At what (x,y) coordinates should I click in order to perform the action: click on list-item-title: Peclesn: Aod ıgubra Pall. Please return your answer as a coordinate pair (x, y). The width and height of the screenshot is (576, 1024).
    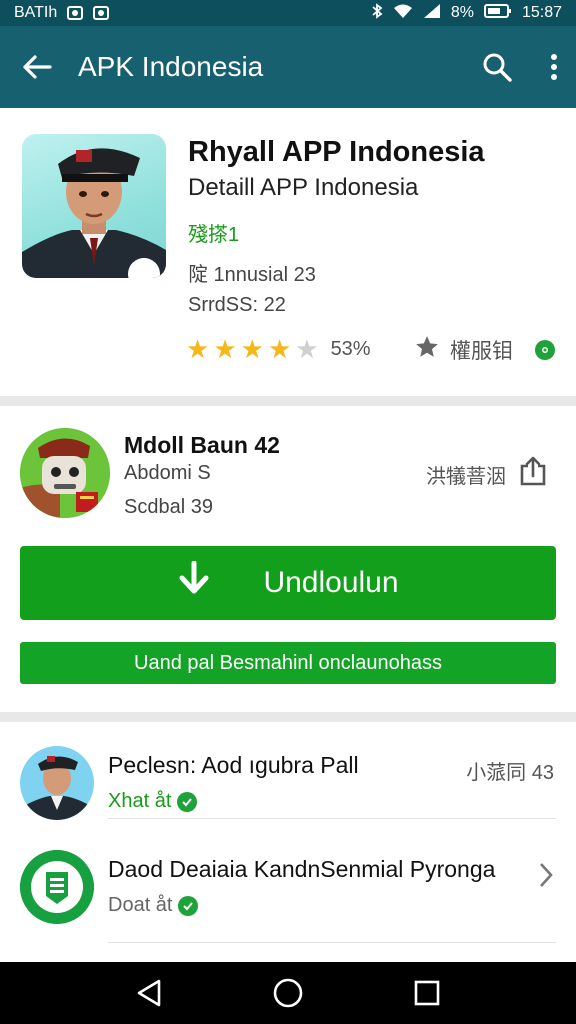
    Looking at the image, I should click on (233, 765).